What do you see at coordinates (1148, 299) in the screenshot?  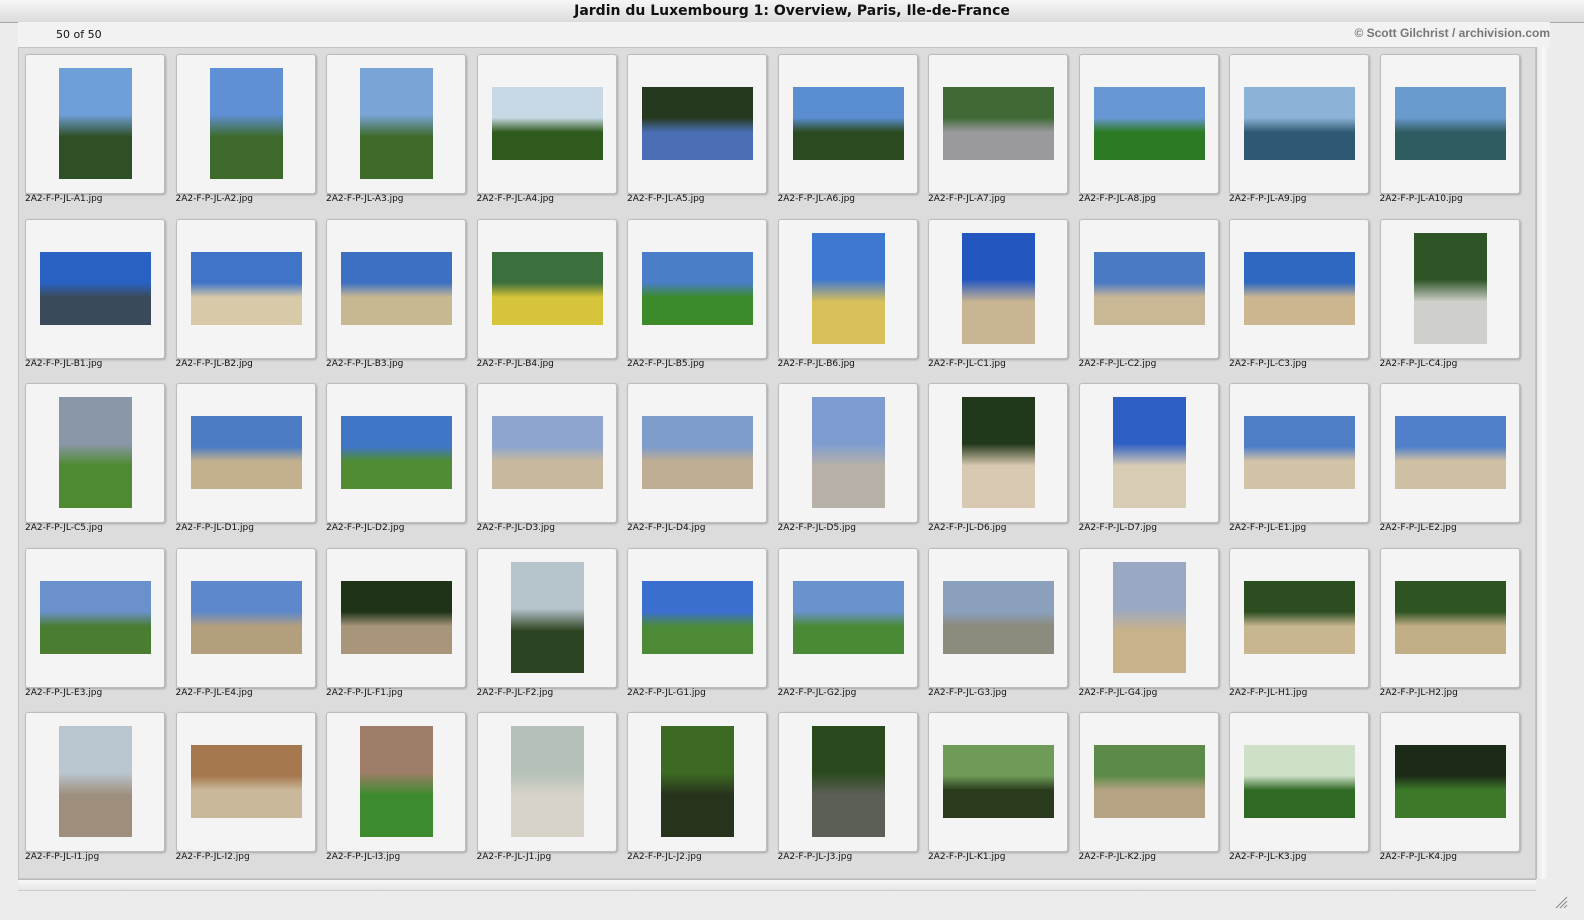 I see `thumbnail-item: 2A2-F-P-JL-C2.jpg` at bounding box center [1148, 299].